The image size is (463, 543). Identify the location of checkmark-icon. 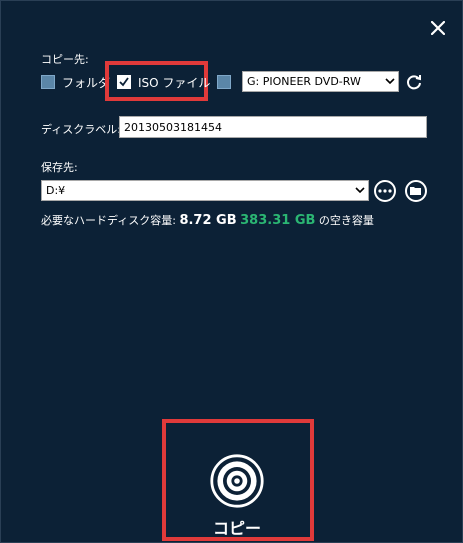
(124, 82).